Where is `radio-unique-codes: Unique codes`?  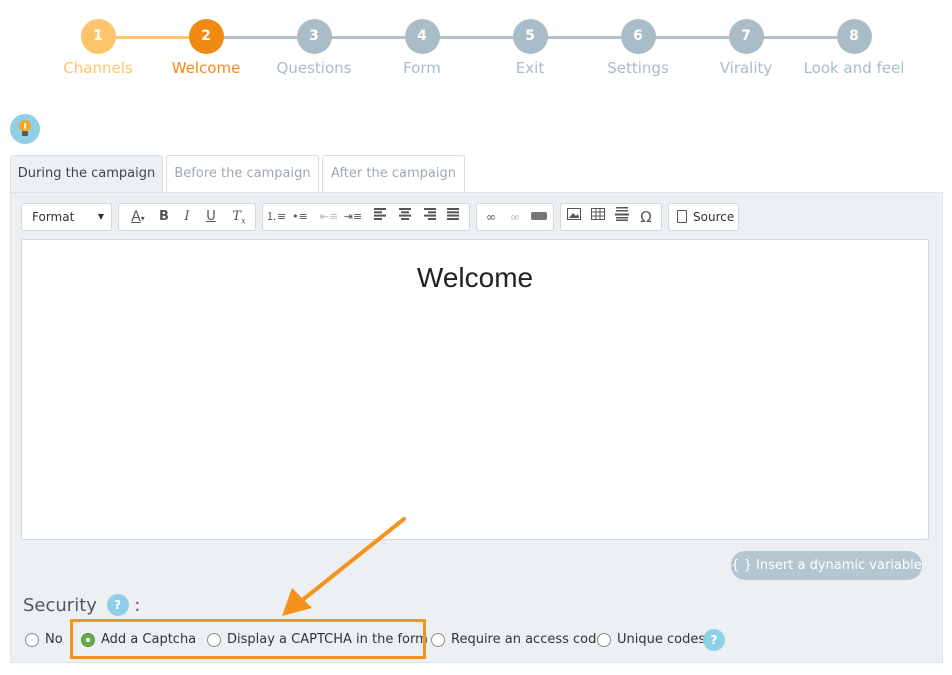 radio-unique-codes: Unique codes is located at coordinates (651, 640).